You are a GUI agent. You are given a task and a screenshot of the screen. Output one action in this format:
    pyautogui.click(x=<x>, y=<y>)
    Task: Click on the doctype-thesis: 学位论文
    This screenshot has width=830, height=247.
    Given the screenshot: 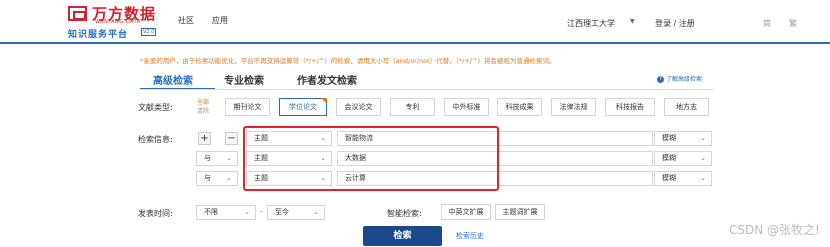 What is the action you would take?
    pyautogui.click(x=303, y=107)
    